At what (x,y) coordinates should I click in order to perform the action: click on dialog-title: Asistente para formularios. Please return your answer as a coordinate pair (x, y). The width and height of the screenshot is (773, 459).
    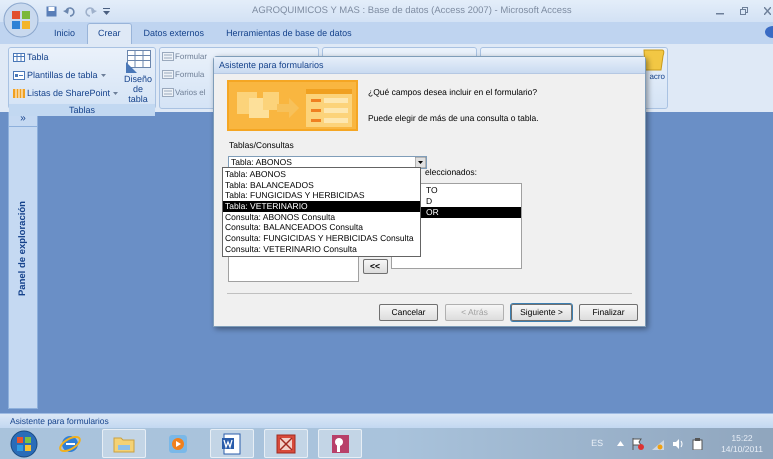
    Looking at the image, I should click on (429, 65).